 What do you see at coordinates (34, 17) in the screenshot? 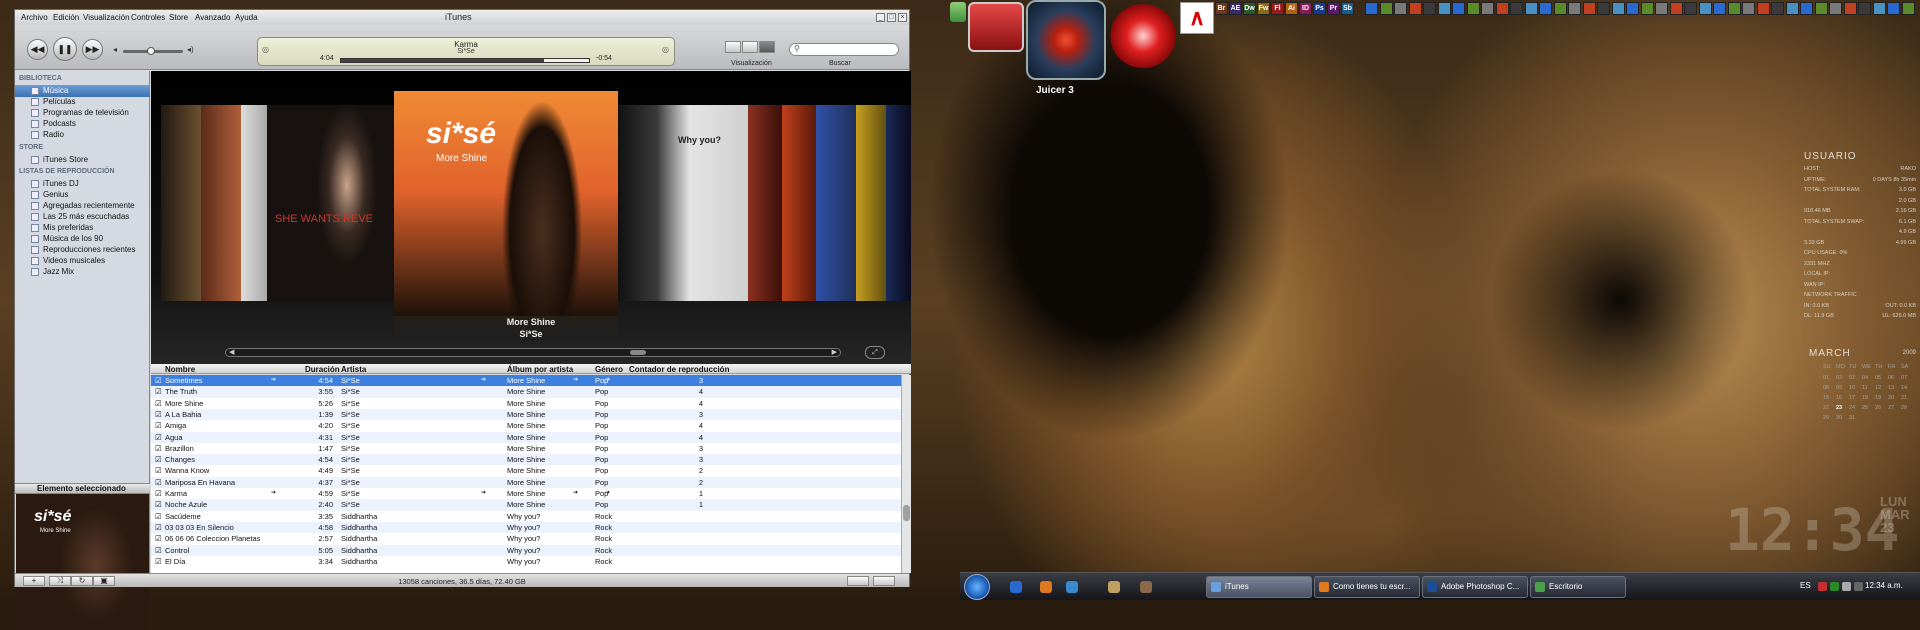
I see `menu-archivo: Archivo` at bounding box center [34, 17].